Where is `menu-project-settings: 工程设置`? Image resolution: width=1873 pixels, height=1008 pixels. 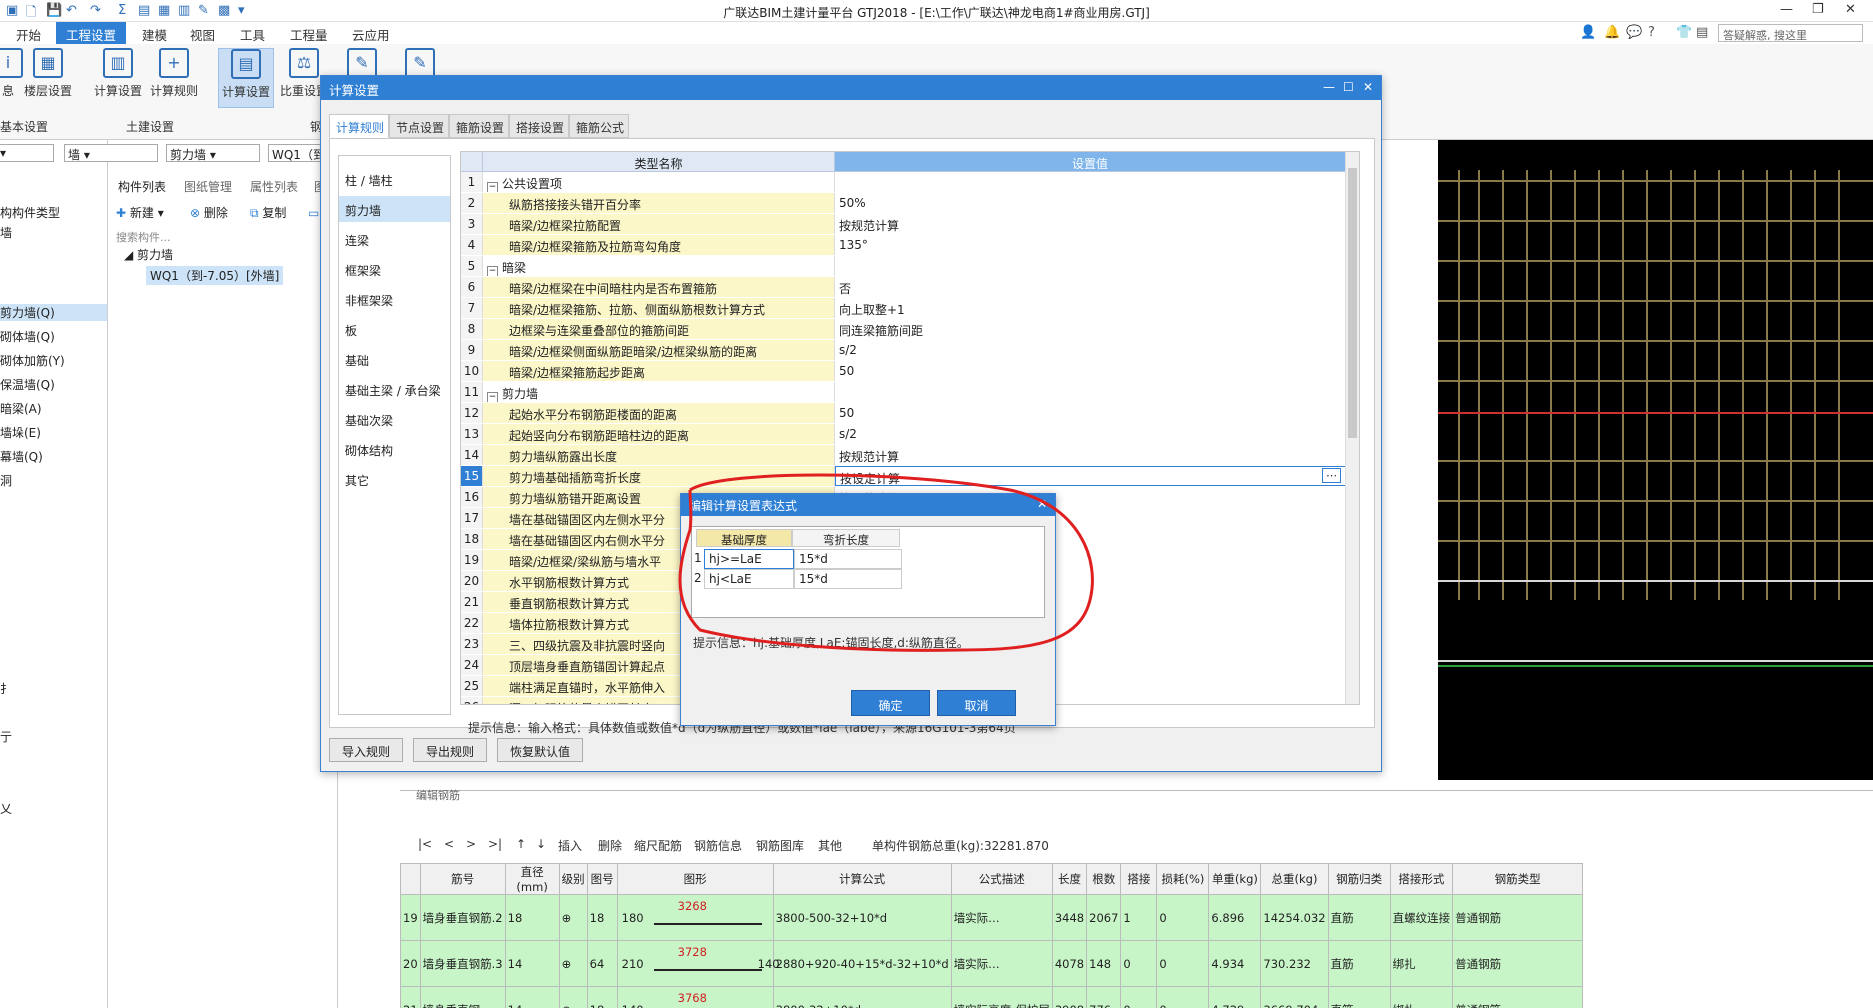
menu-project-settings: 工程设置 is located at coordinates (91, 33).